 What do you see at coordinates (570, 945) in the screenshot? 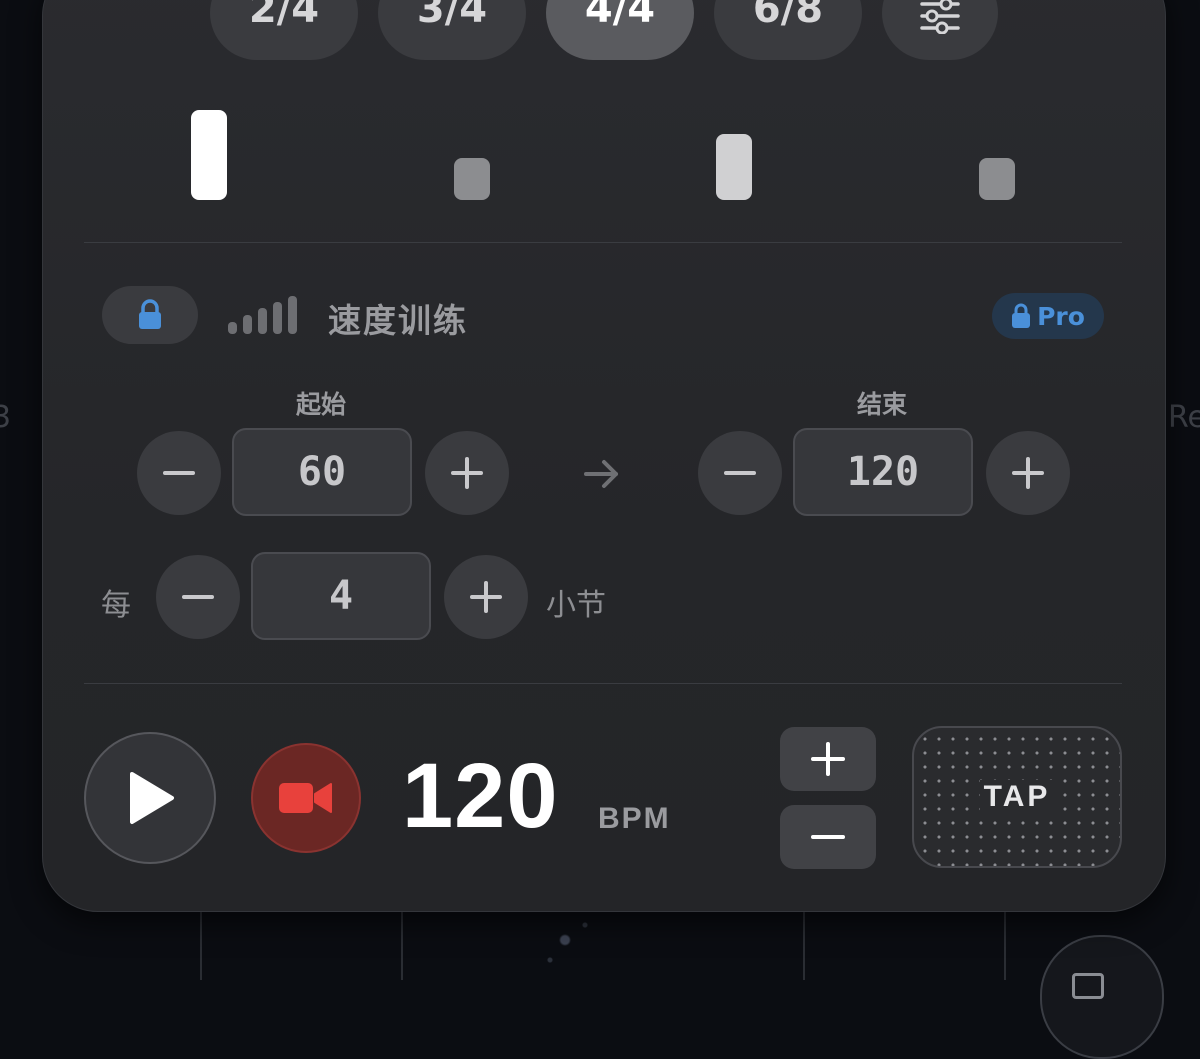
I see `background-stars` at bounding box center [570, 945].